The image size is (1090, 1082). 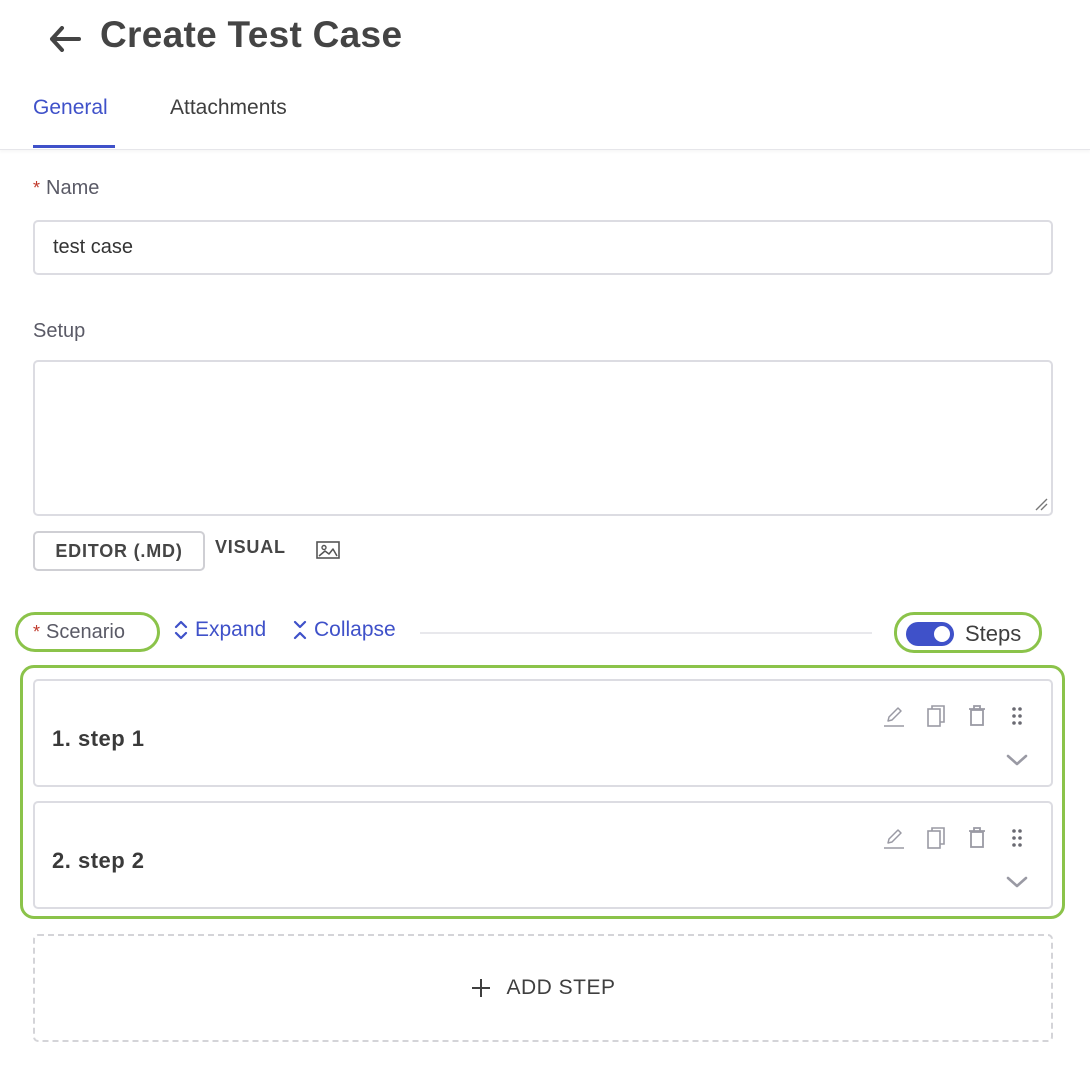 I want to click on step-card: 2. step 2, so click(x=543, y=855).